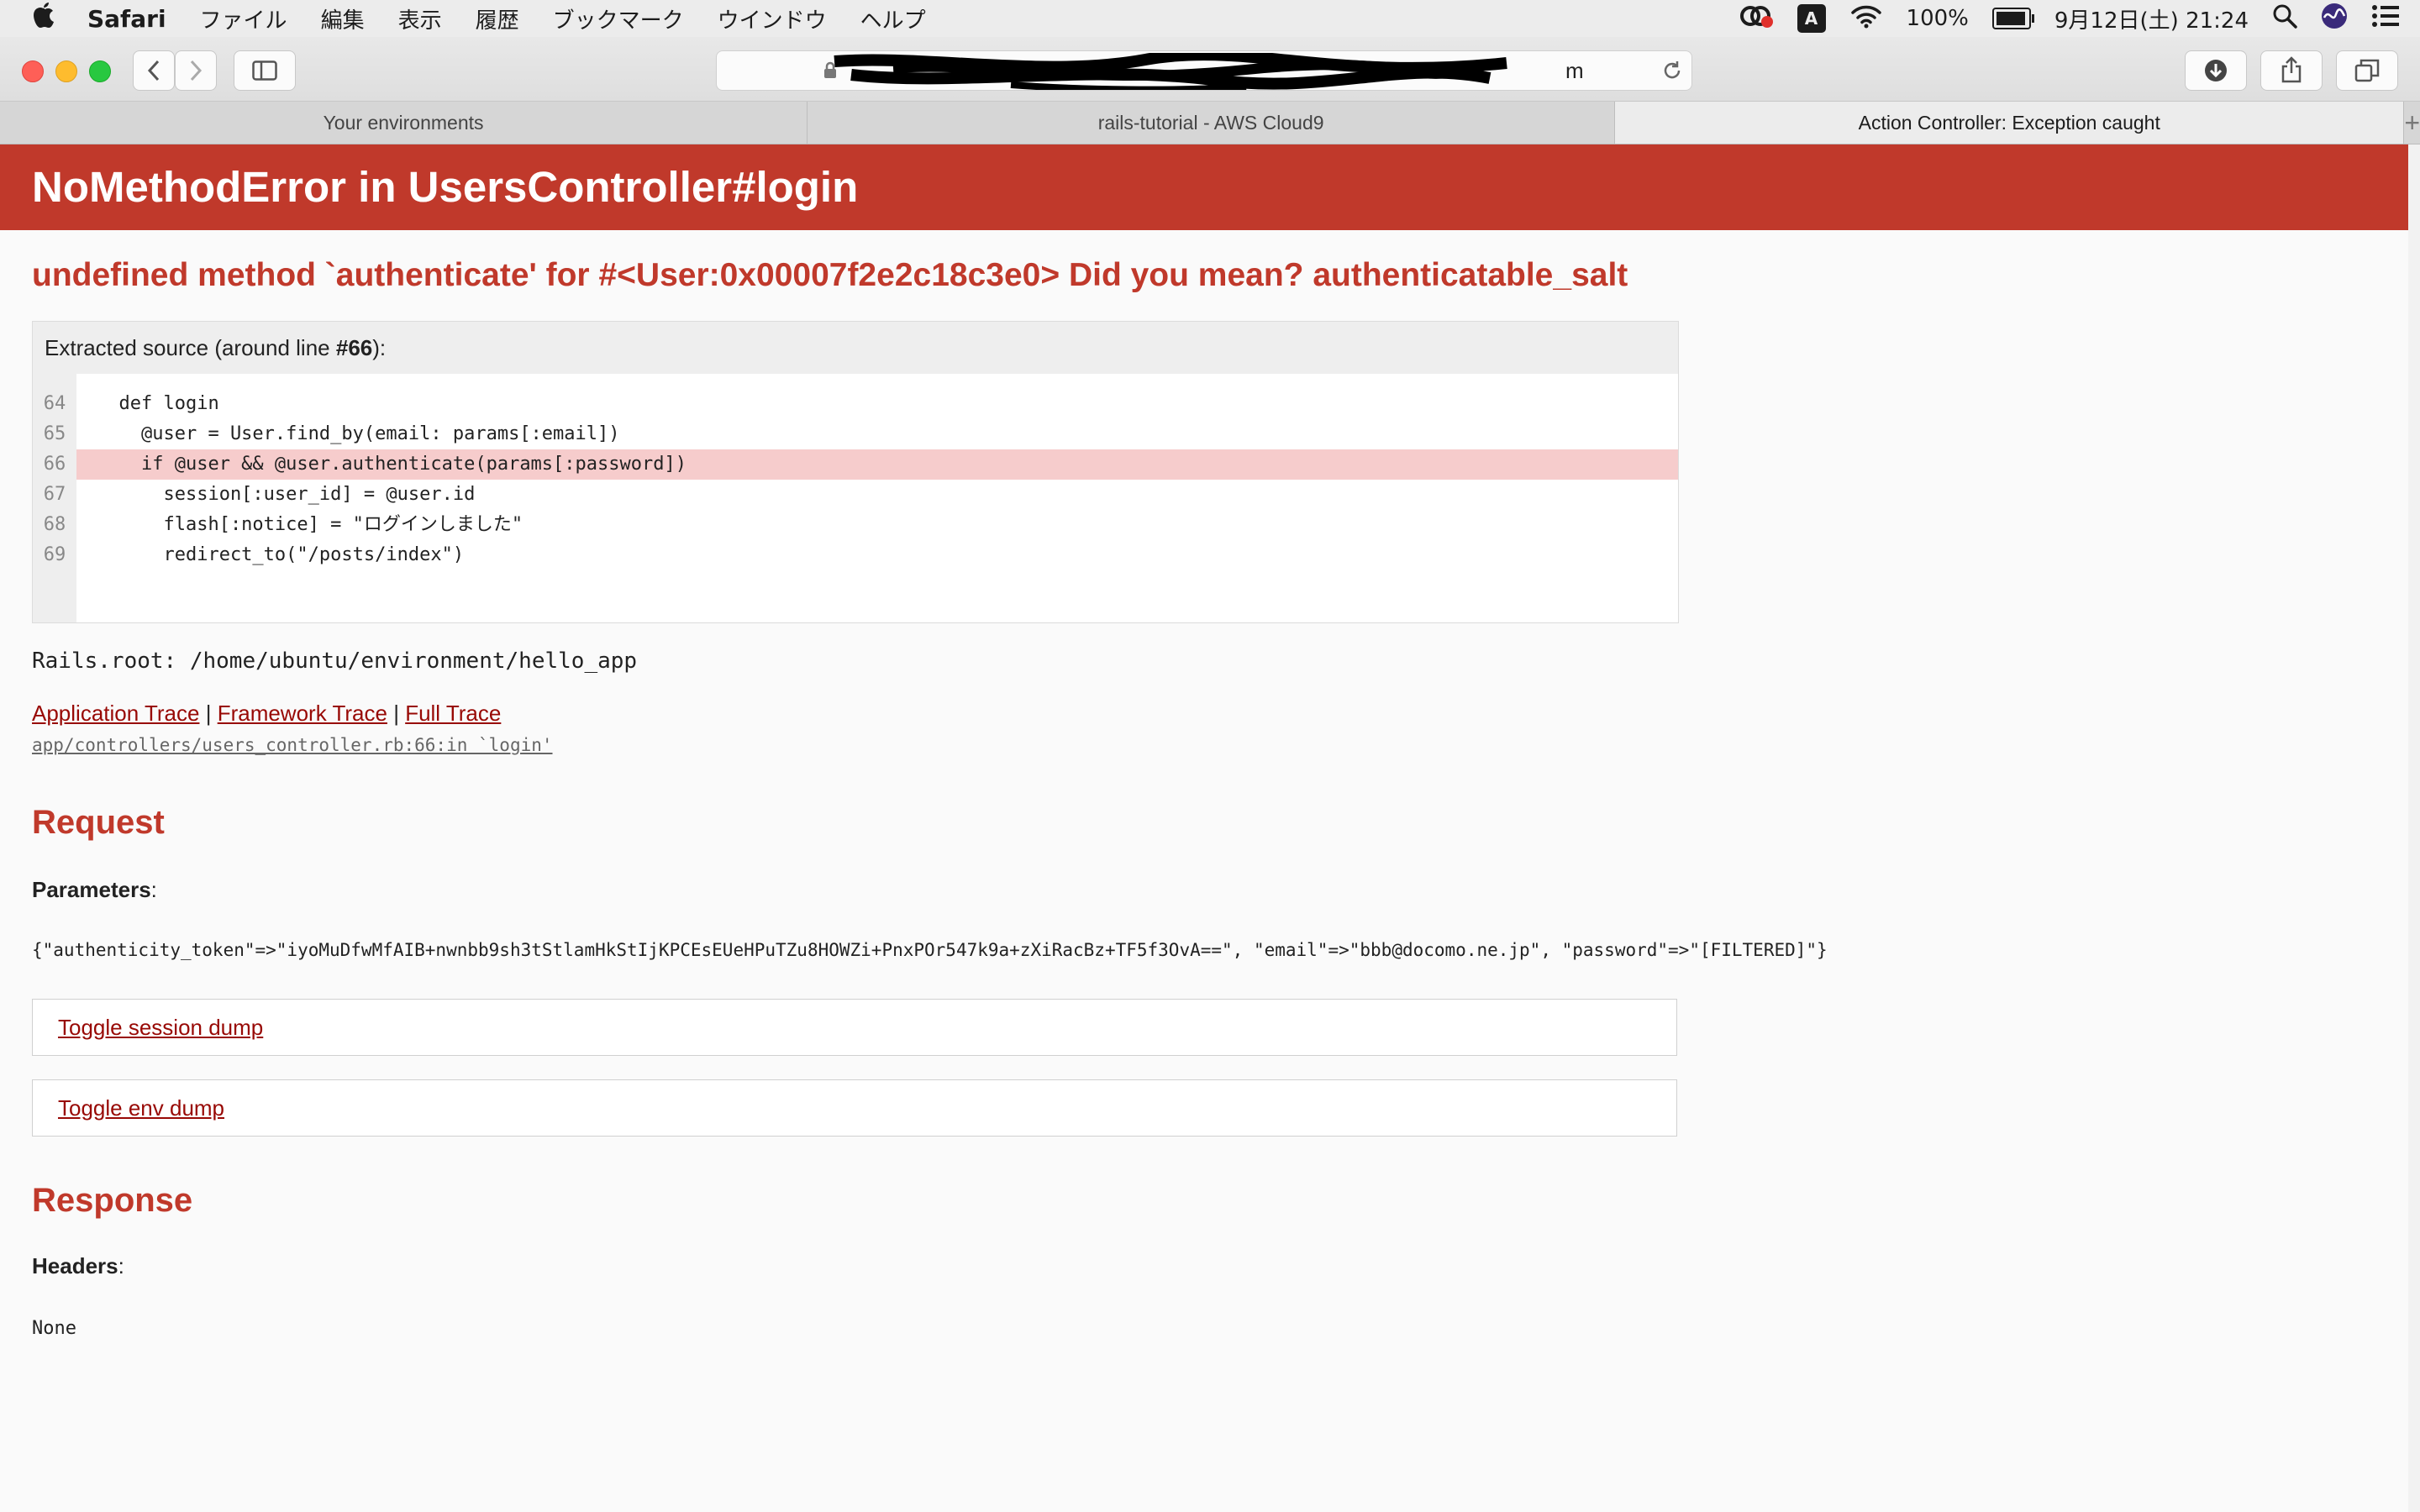 This screenshot has height=1512, width=2420. I want to click on line-numbers: 64 65 66 67 68 69, so click(54, 498).